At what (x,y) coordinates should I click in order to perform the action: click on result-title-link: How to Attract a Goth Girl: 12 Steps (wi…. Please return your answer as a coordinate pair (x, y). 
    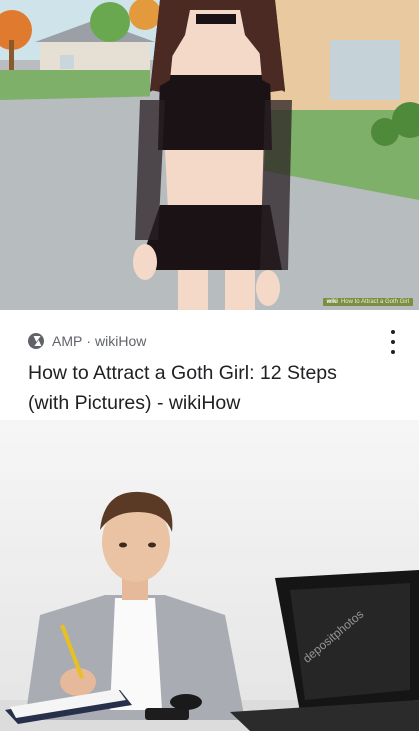
    Looking at the image, I should click on (198, 388).